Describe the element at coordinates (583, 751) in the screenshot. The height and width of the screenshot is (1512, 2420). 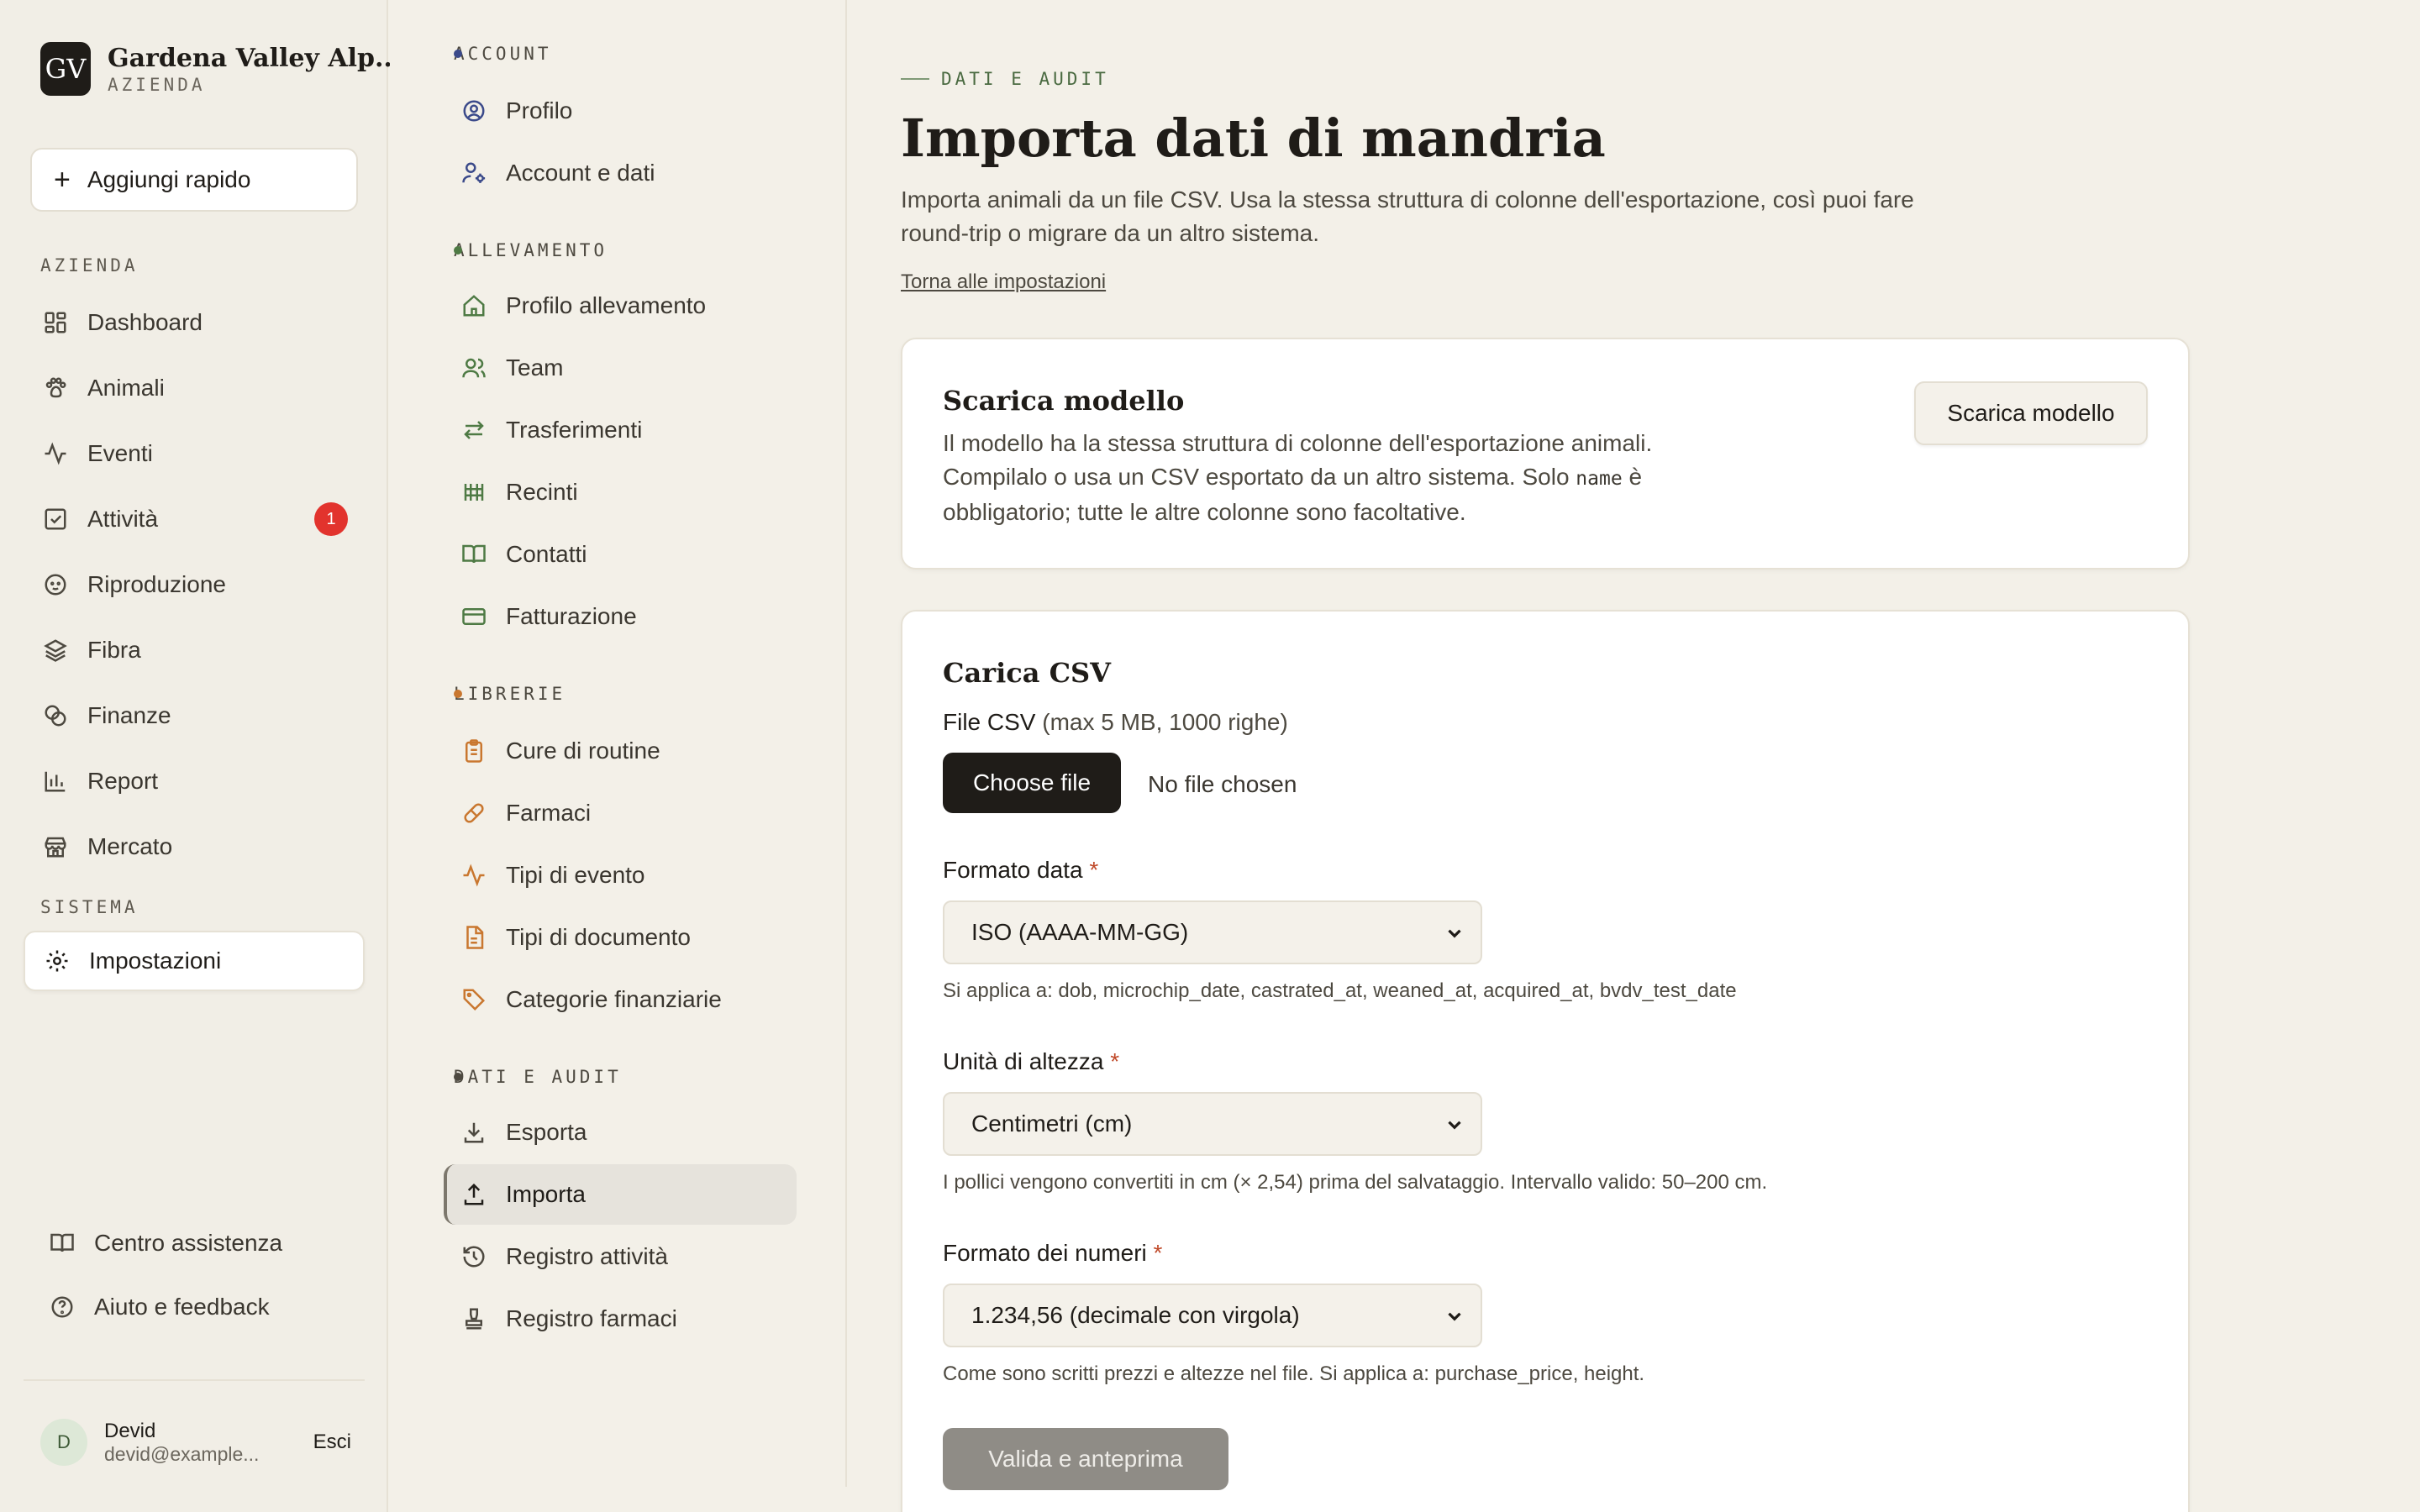
I see `settings-item-label: Cure di routine` at that location.